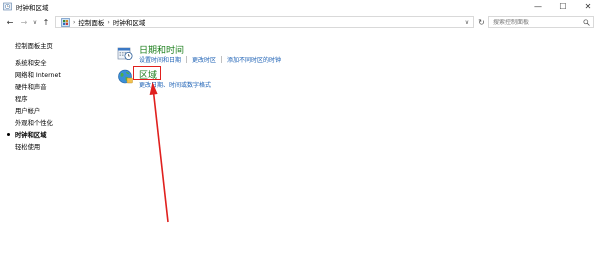 Image resolution: width=600 pixels, height=255 pixels. What do you see at coordinates (46, 22) in the screenshot?
I see `up-button: ↑` at bounding box center [46, 22].